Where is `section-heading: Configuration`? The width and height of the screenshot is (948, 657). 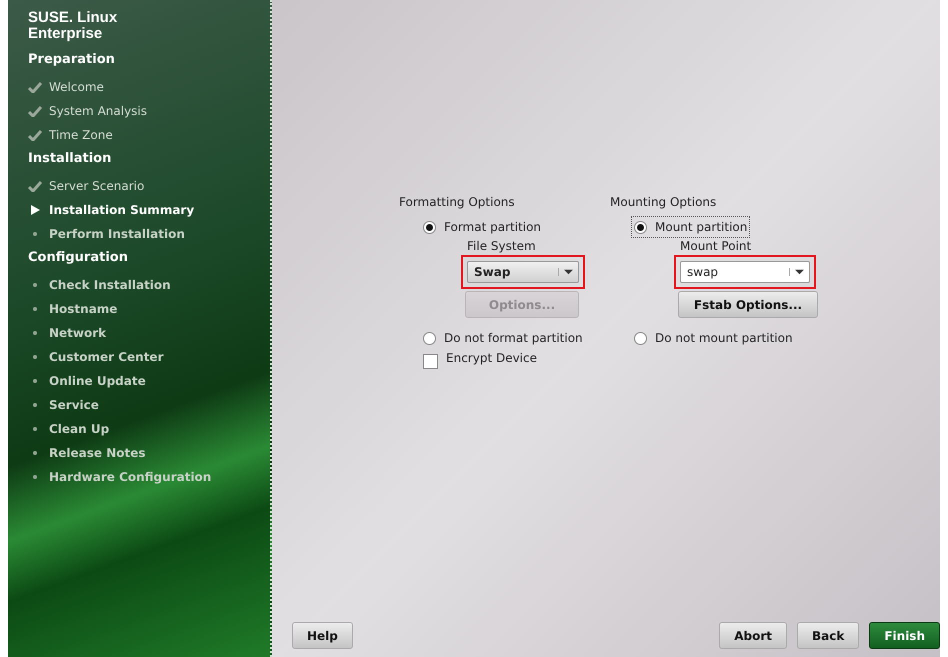 section-heading: Configuration is located at coordinates (78, 257).